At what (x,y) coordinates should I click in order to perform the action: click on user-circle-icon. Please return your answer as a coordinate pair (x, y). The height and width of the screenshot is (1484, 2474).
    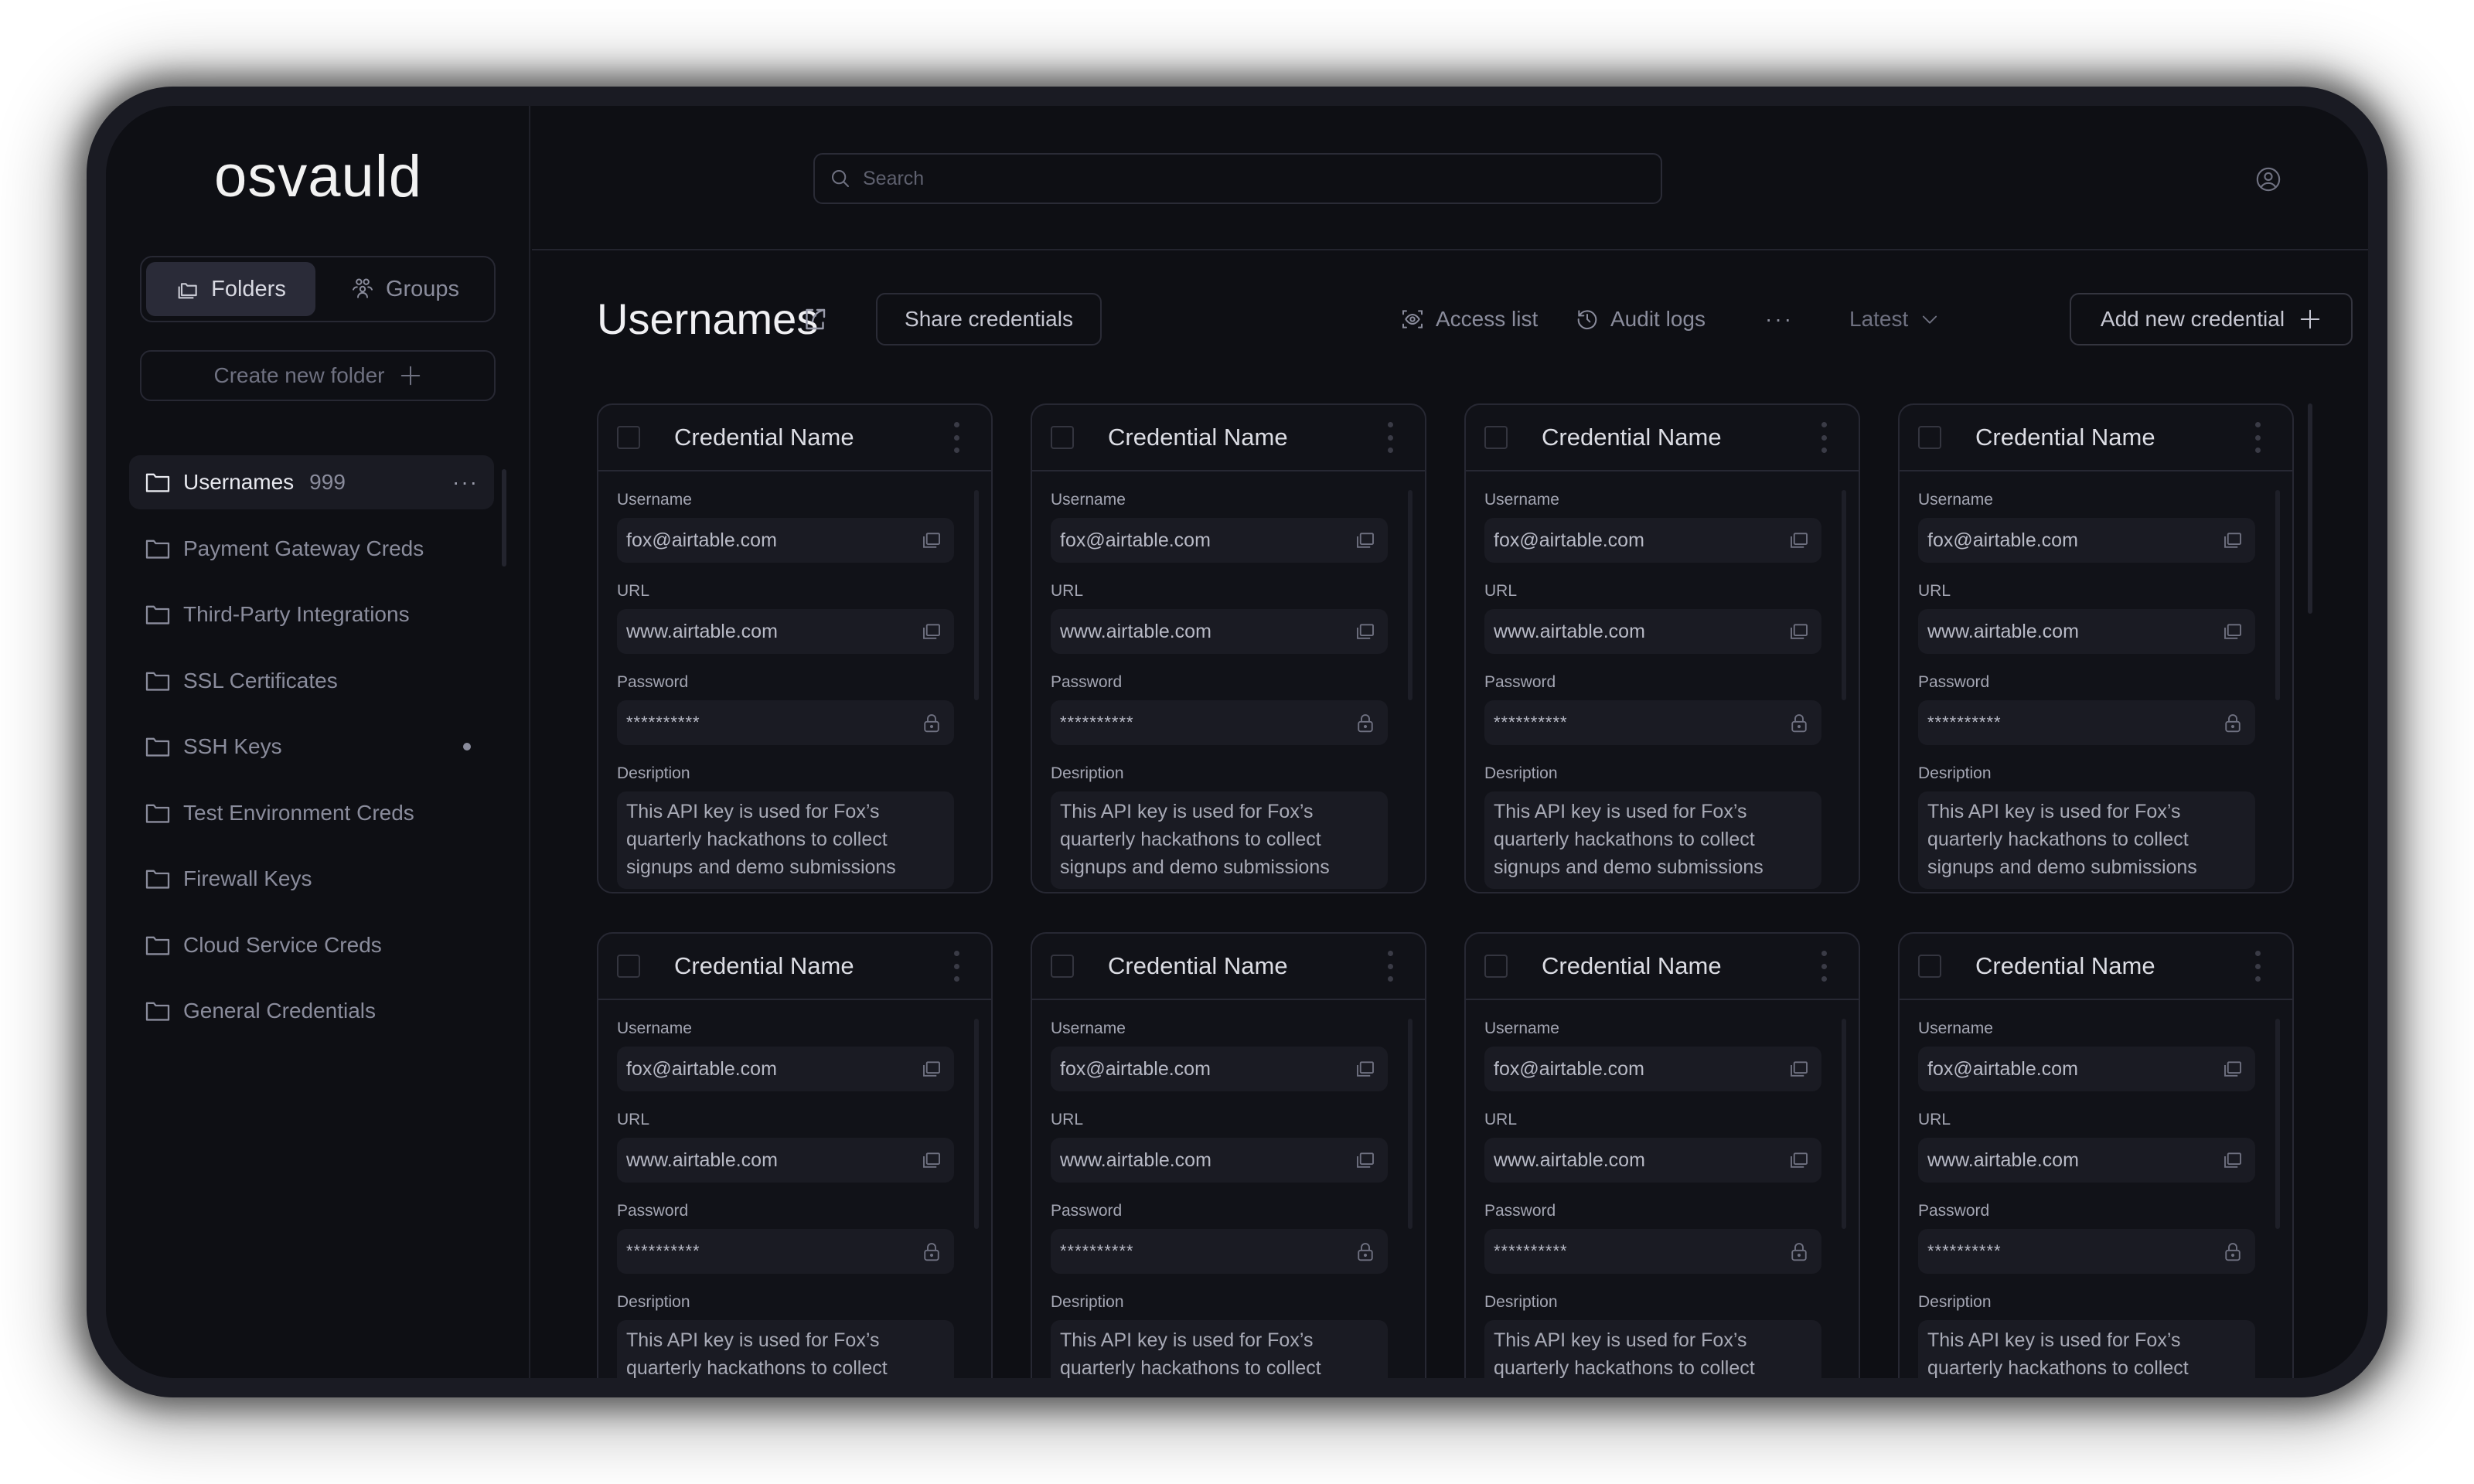
    Looking at the image, I should click on (2268, 179).